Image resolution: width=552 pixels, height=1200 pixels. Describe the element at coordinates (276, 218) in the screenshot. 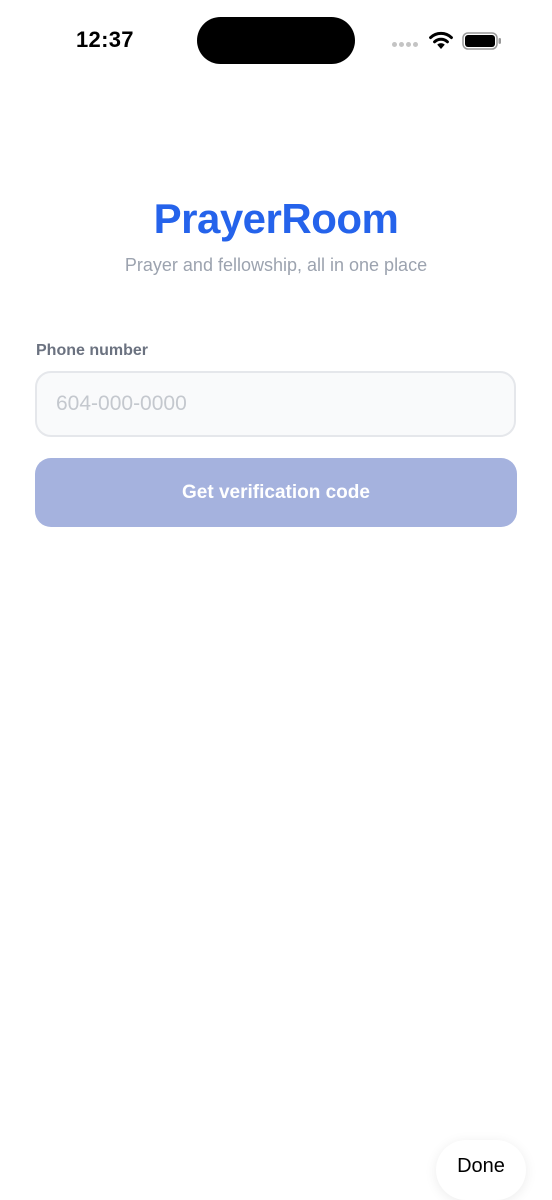

I see `app-title: PrayerRoom` at that location.